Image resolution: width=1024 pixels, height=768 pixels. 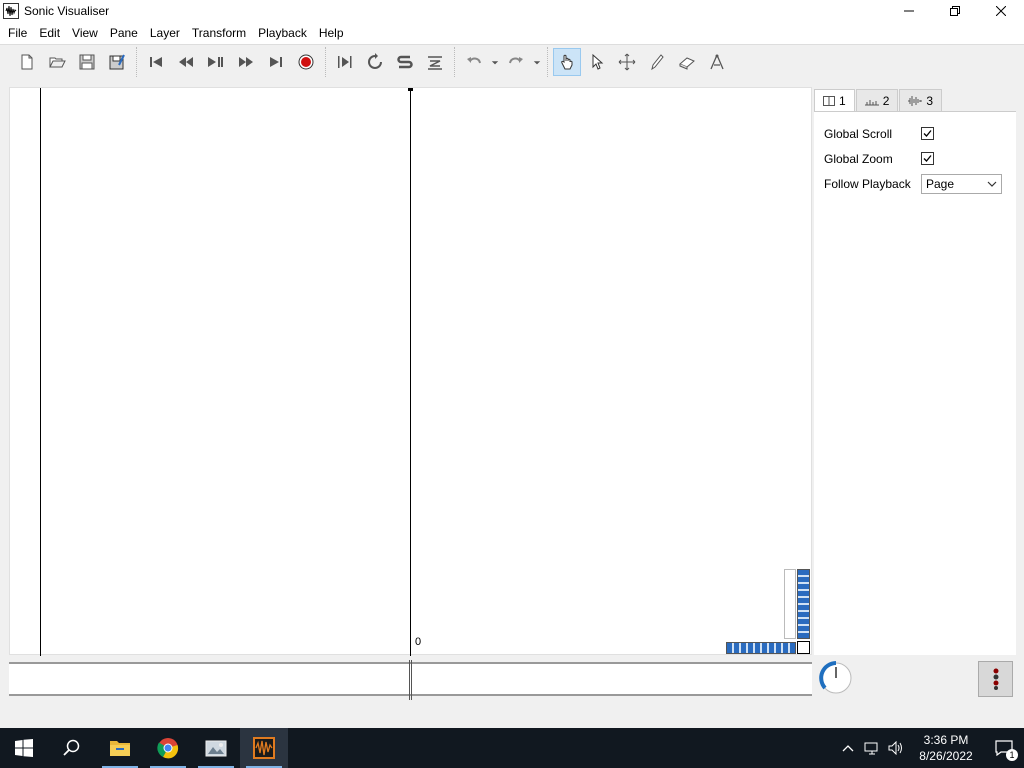 What do you see at coordinates (11, 11) in the screenshot?
I see `app-icon` at bounding box center [11, 11].